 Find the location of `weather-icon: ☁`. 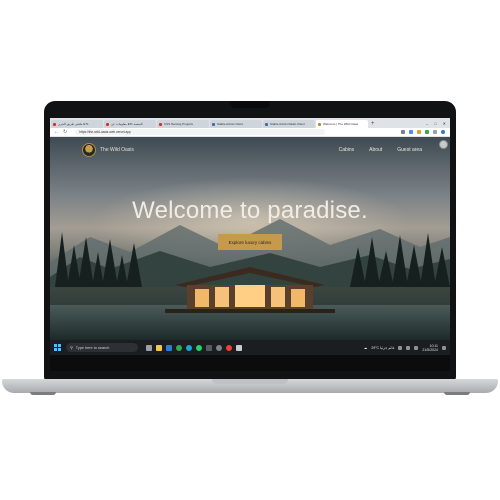

weather-icon: ☁ is located at coordinates (365, 347).